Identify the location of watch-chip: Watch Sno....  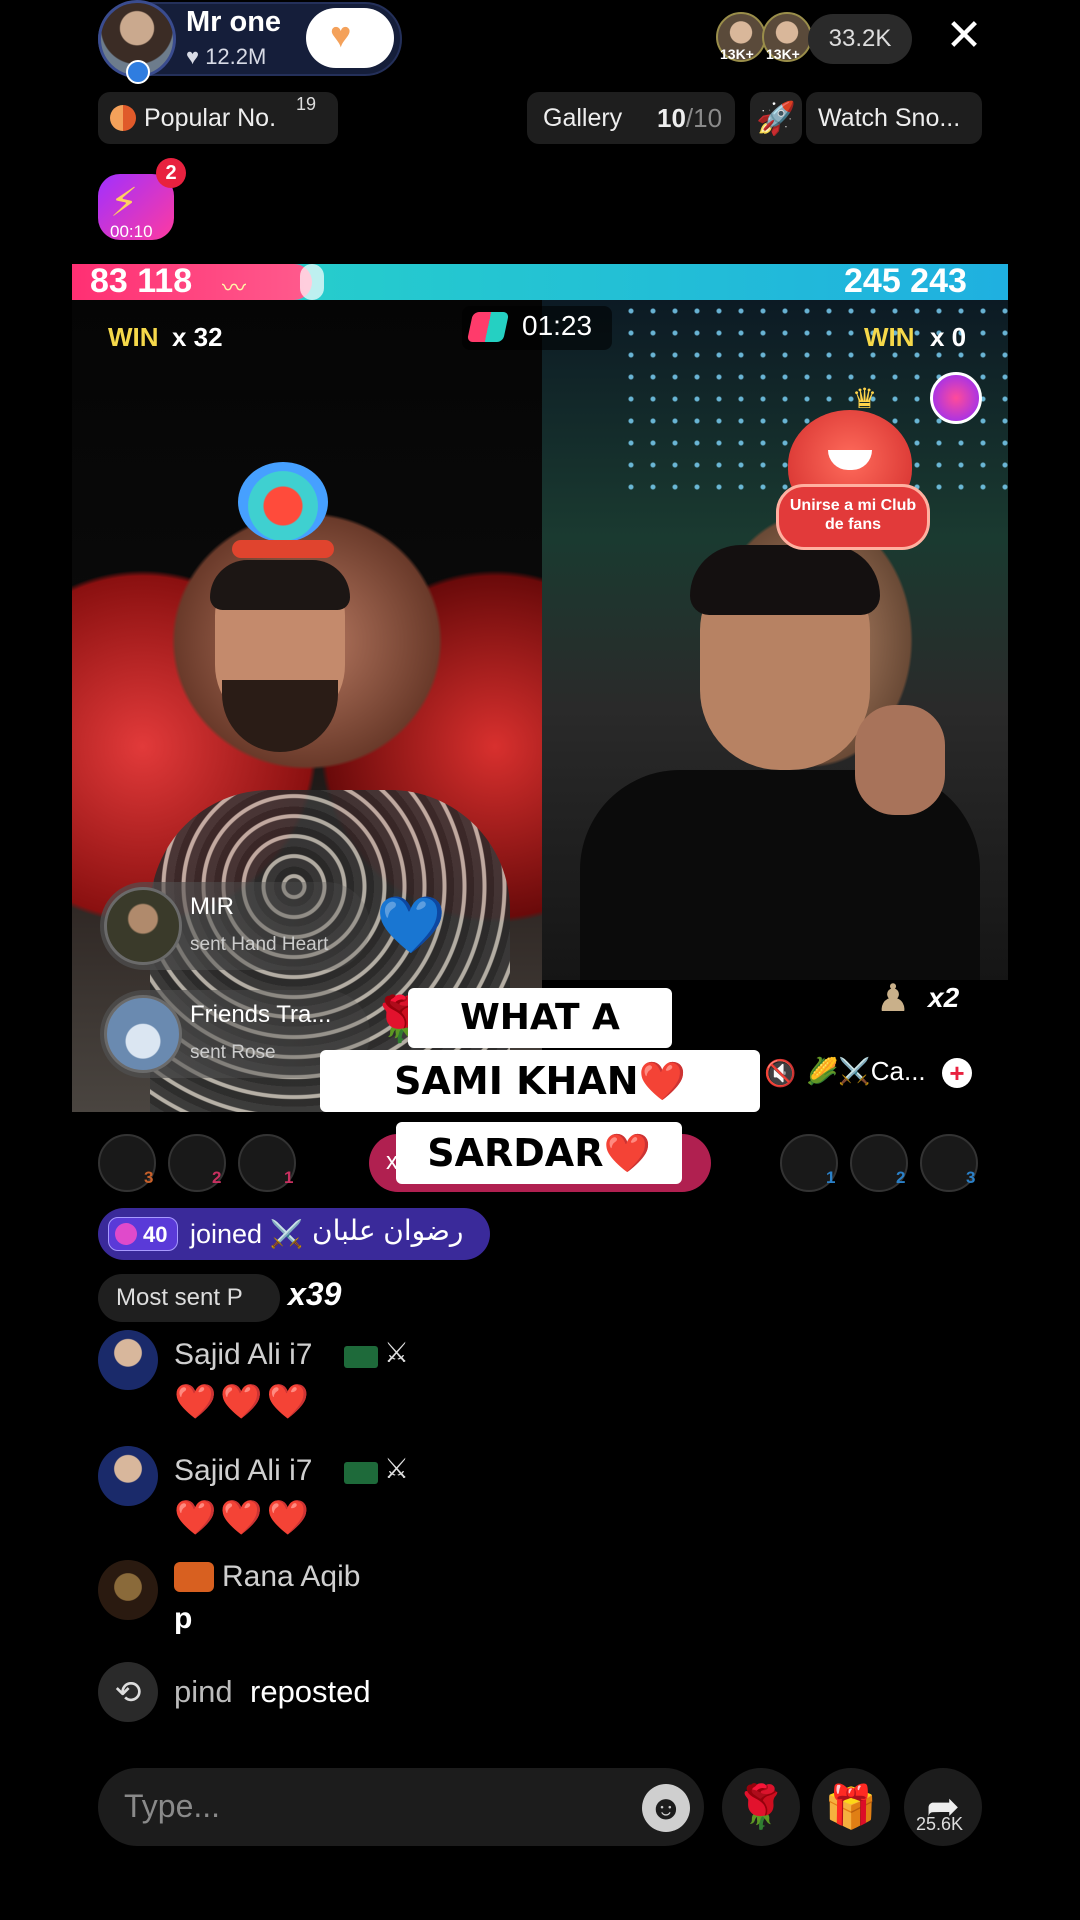
(894, 118).